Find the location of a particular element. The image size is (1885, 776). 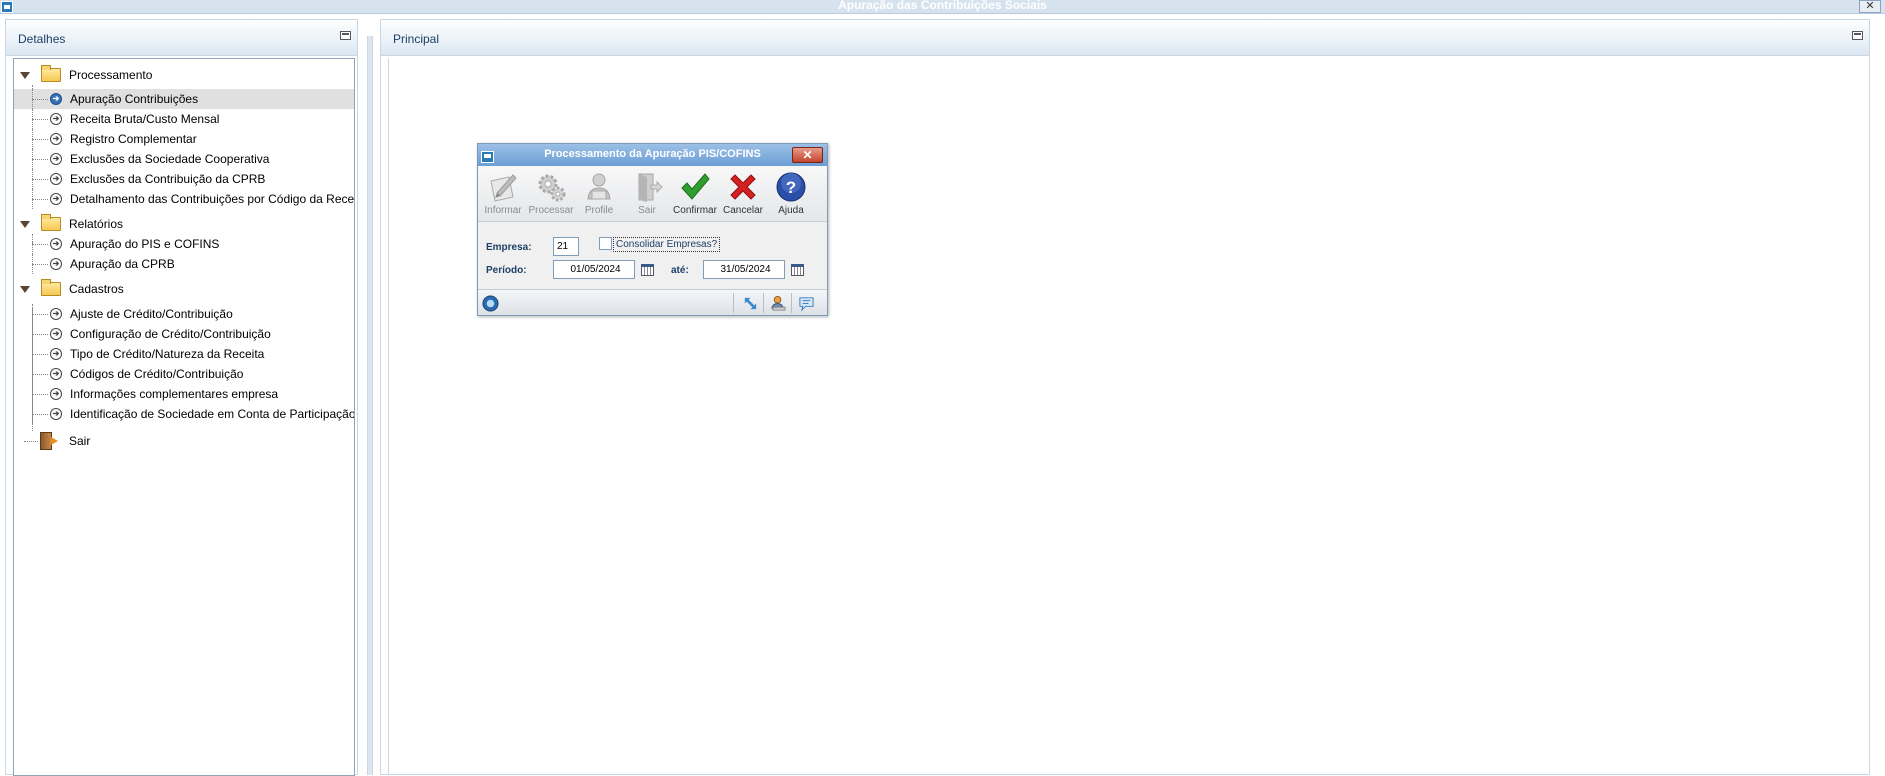

sair-toolbar-button: Sair is located at coordinates (647, 194).